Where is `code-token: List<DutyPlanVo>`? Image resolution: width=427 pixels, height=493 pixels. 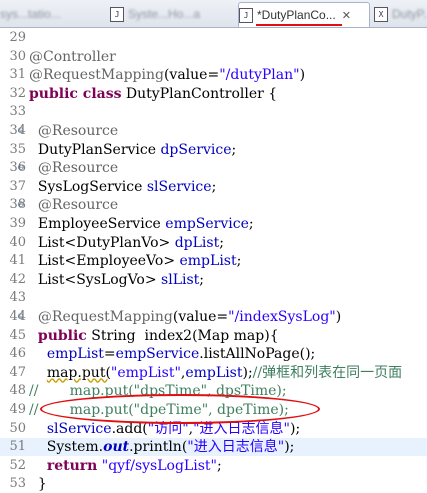 code-token: List<DutyPlanVo> is located at coordinates (102, 242).